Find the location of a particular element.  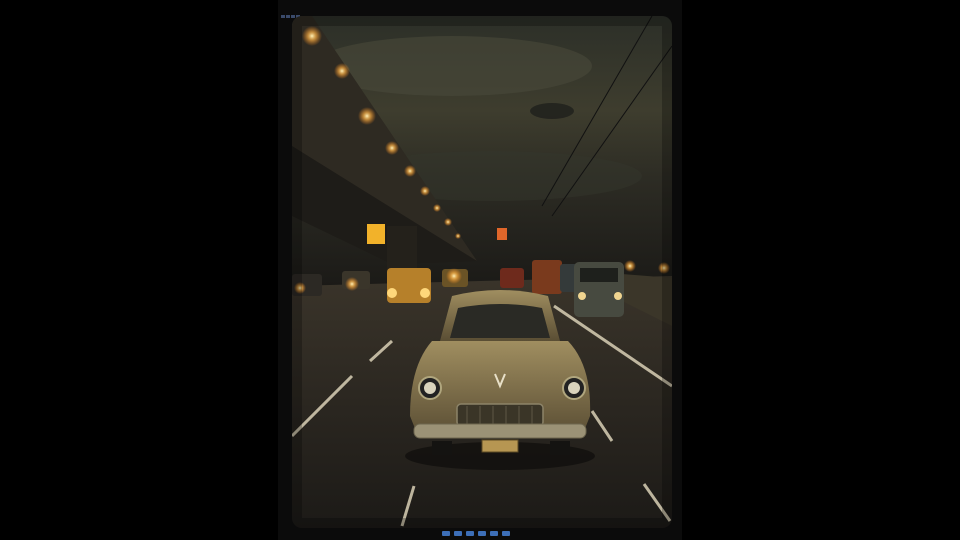

top-left-status-icon is located at coordinates (291, 10).